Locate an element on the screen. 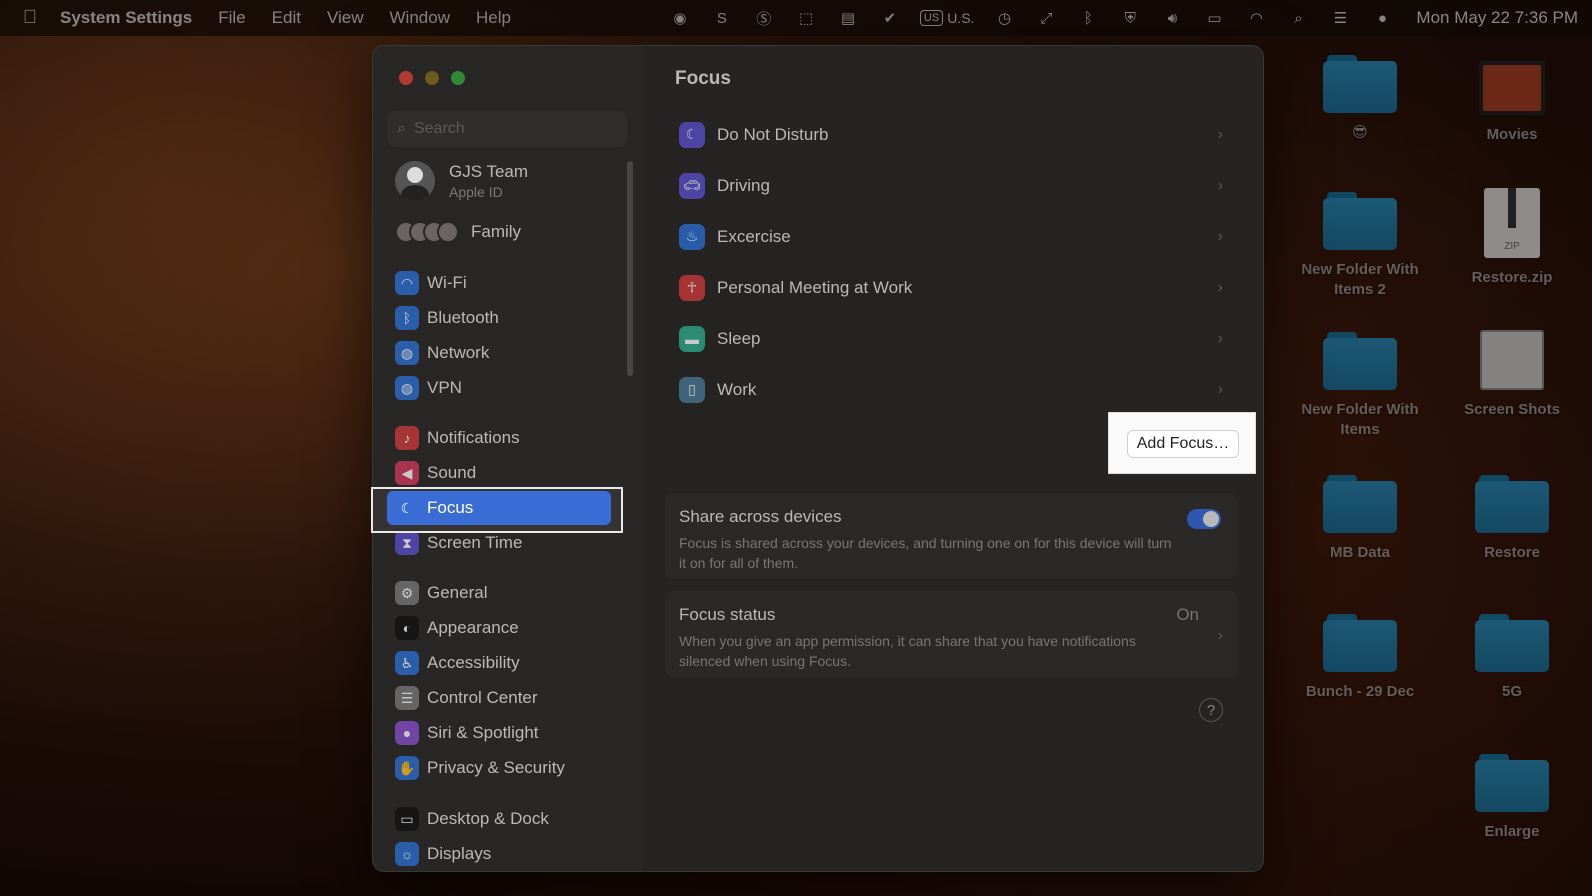 This screenshot has height=896, width=1592. checkmark-status-icon: ✔ is located at coordinates (890, 18).